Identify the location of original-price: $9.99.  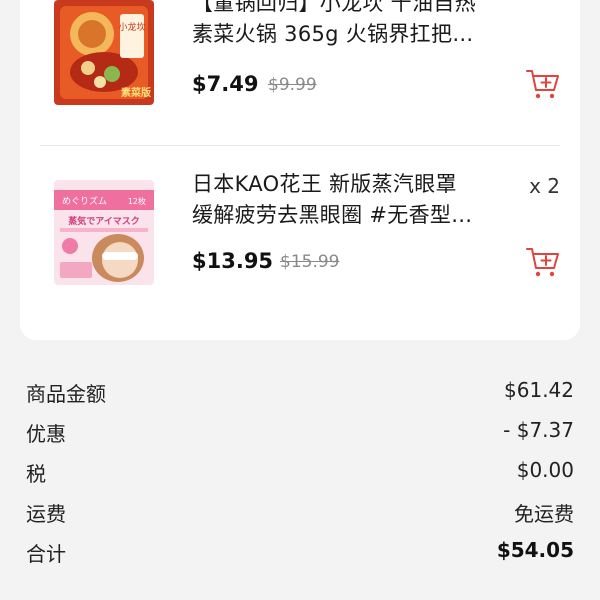
(292, 85).